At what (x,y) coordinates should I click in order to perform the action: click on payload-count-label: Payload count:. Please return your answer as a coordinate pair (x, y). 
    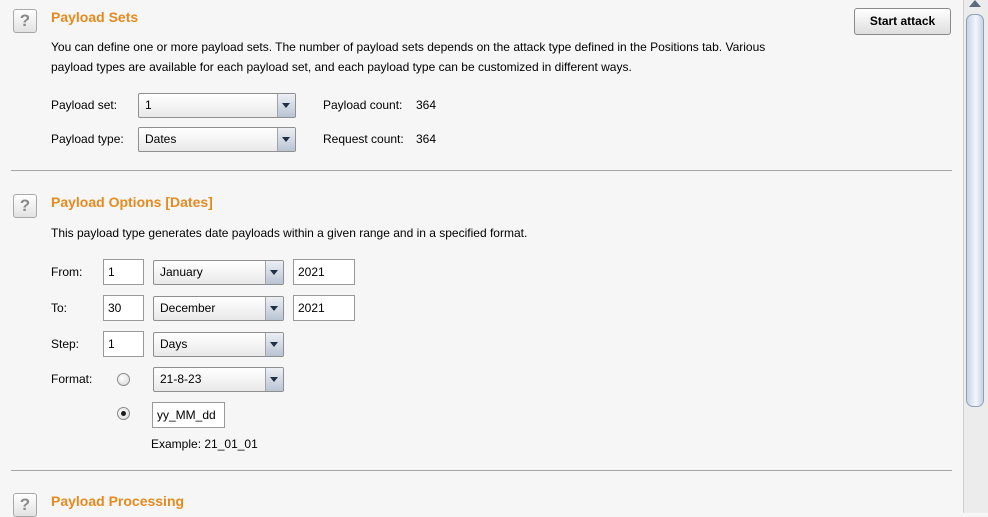
    Looking at the image, I should click on (363, 105).